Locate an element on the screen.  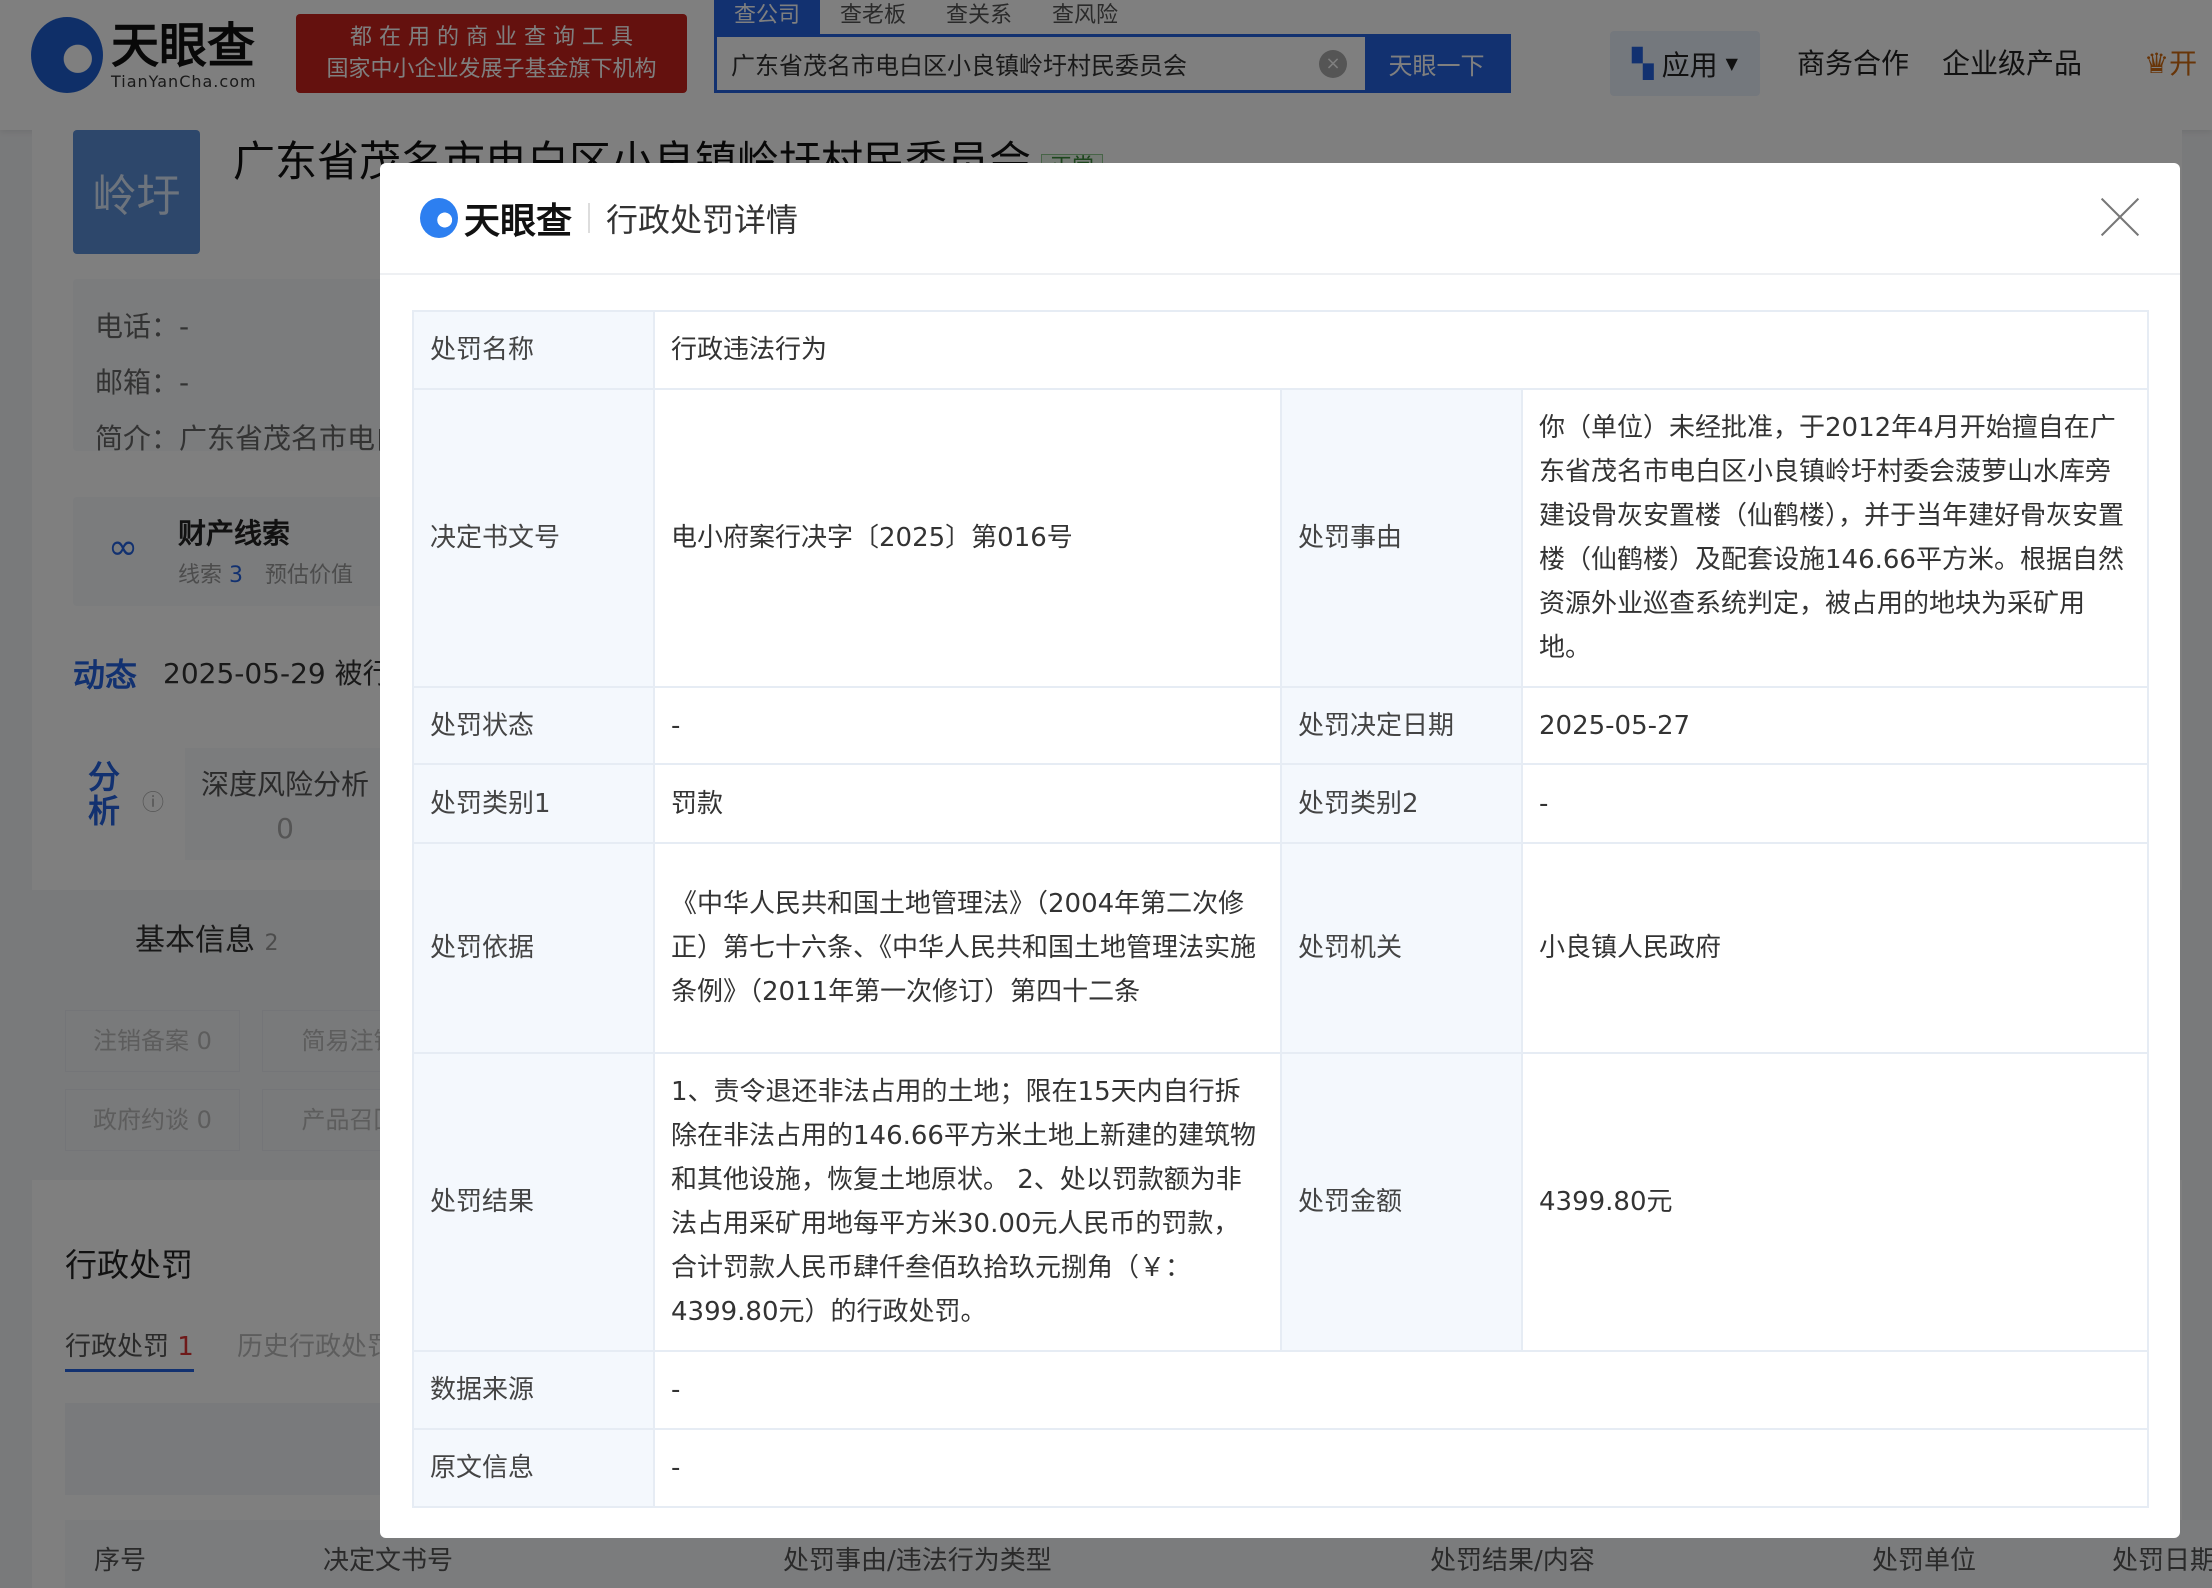
table-row: 数据来源 - is located at coordinates (1281, 1390).